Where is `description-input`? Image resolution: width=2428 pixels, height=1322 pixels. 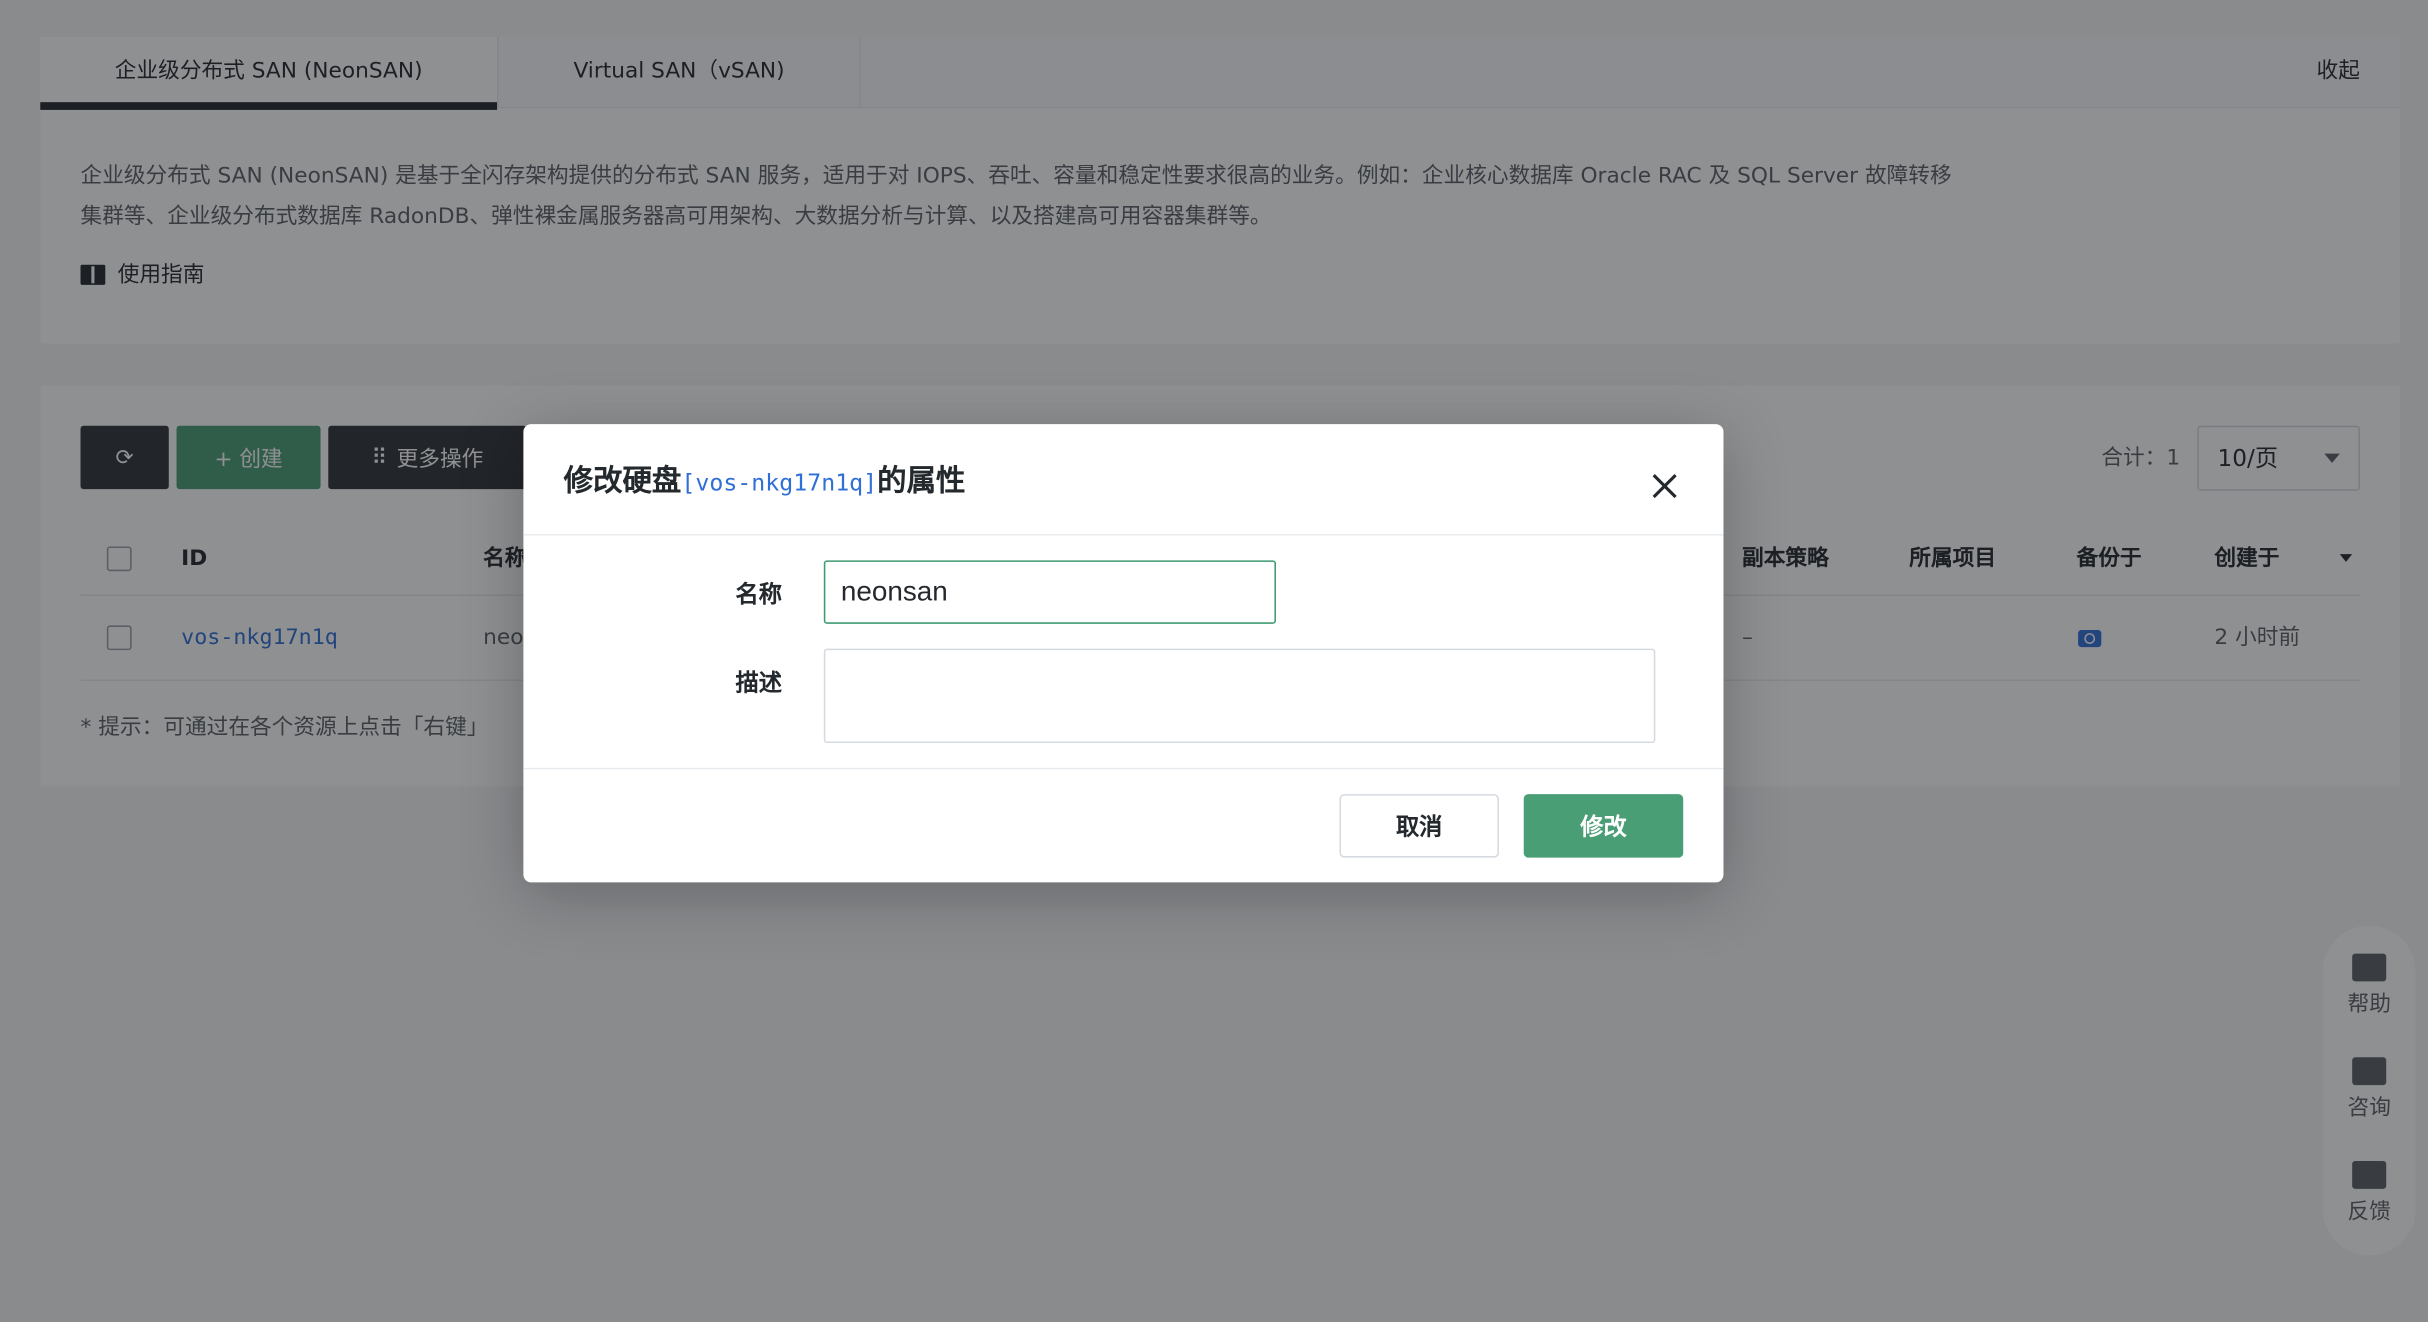
description-input is located at coordinates (1239, 696).